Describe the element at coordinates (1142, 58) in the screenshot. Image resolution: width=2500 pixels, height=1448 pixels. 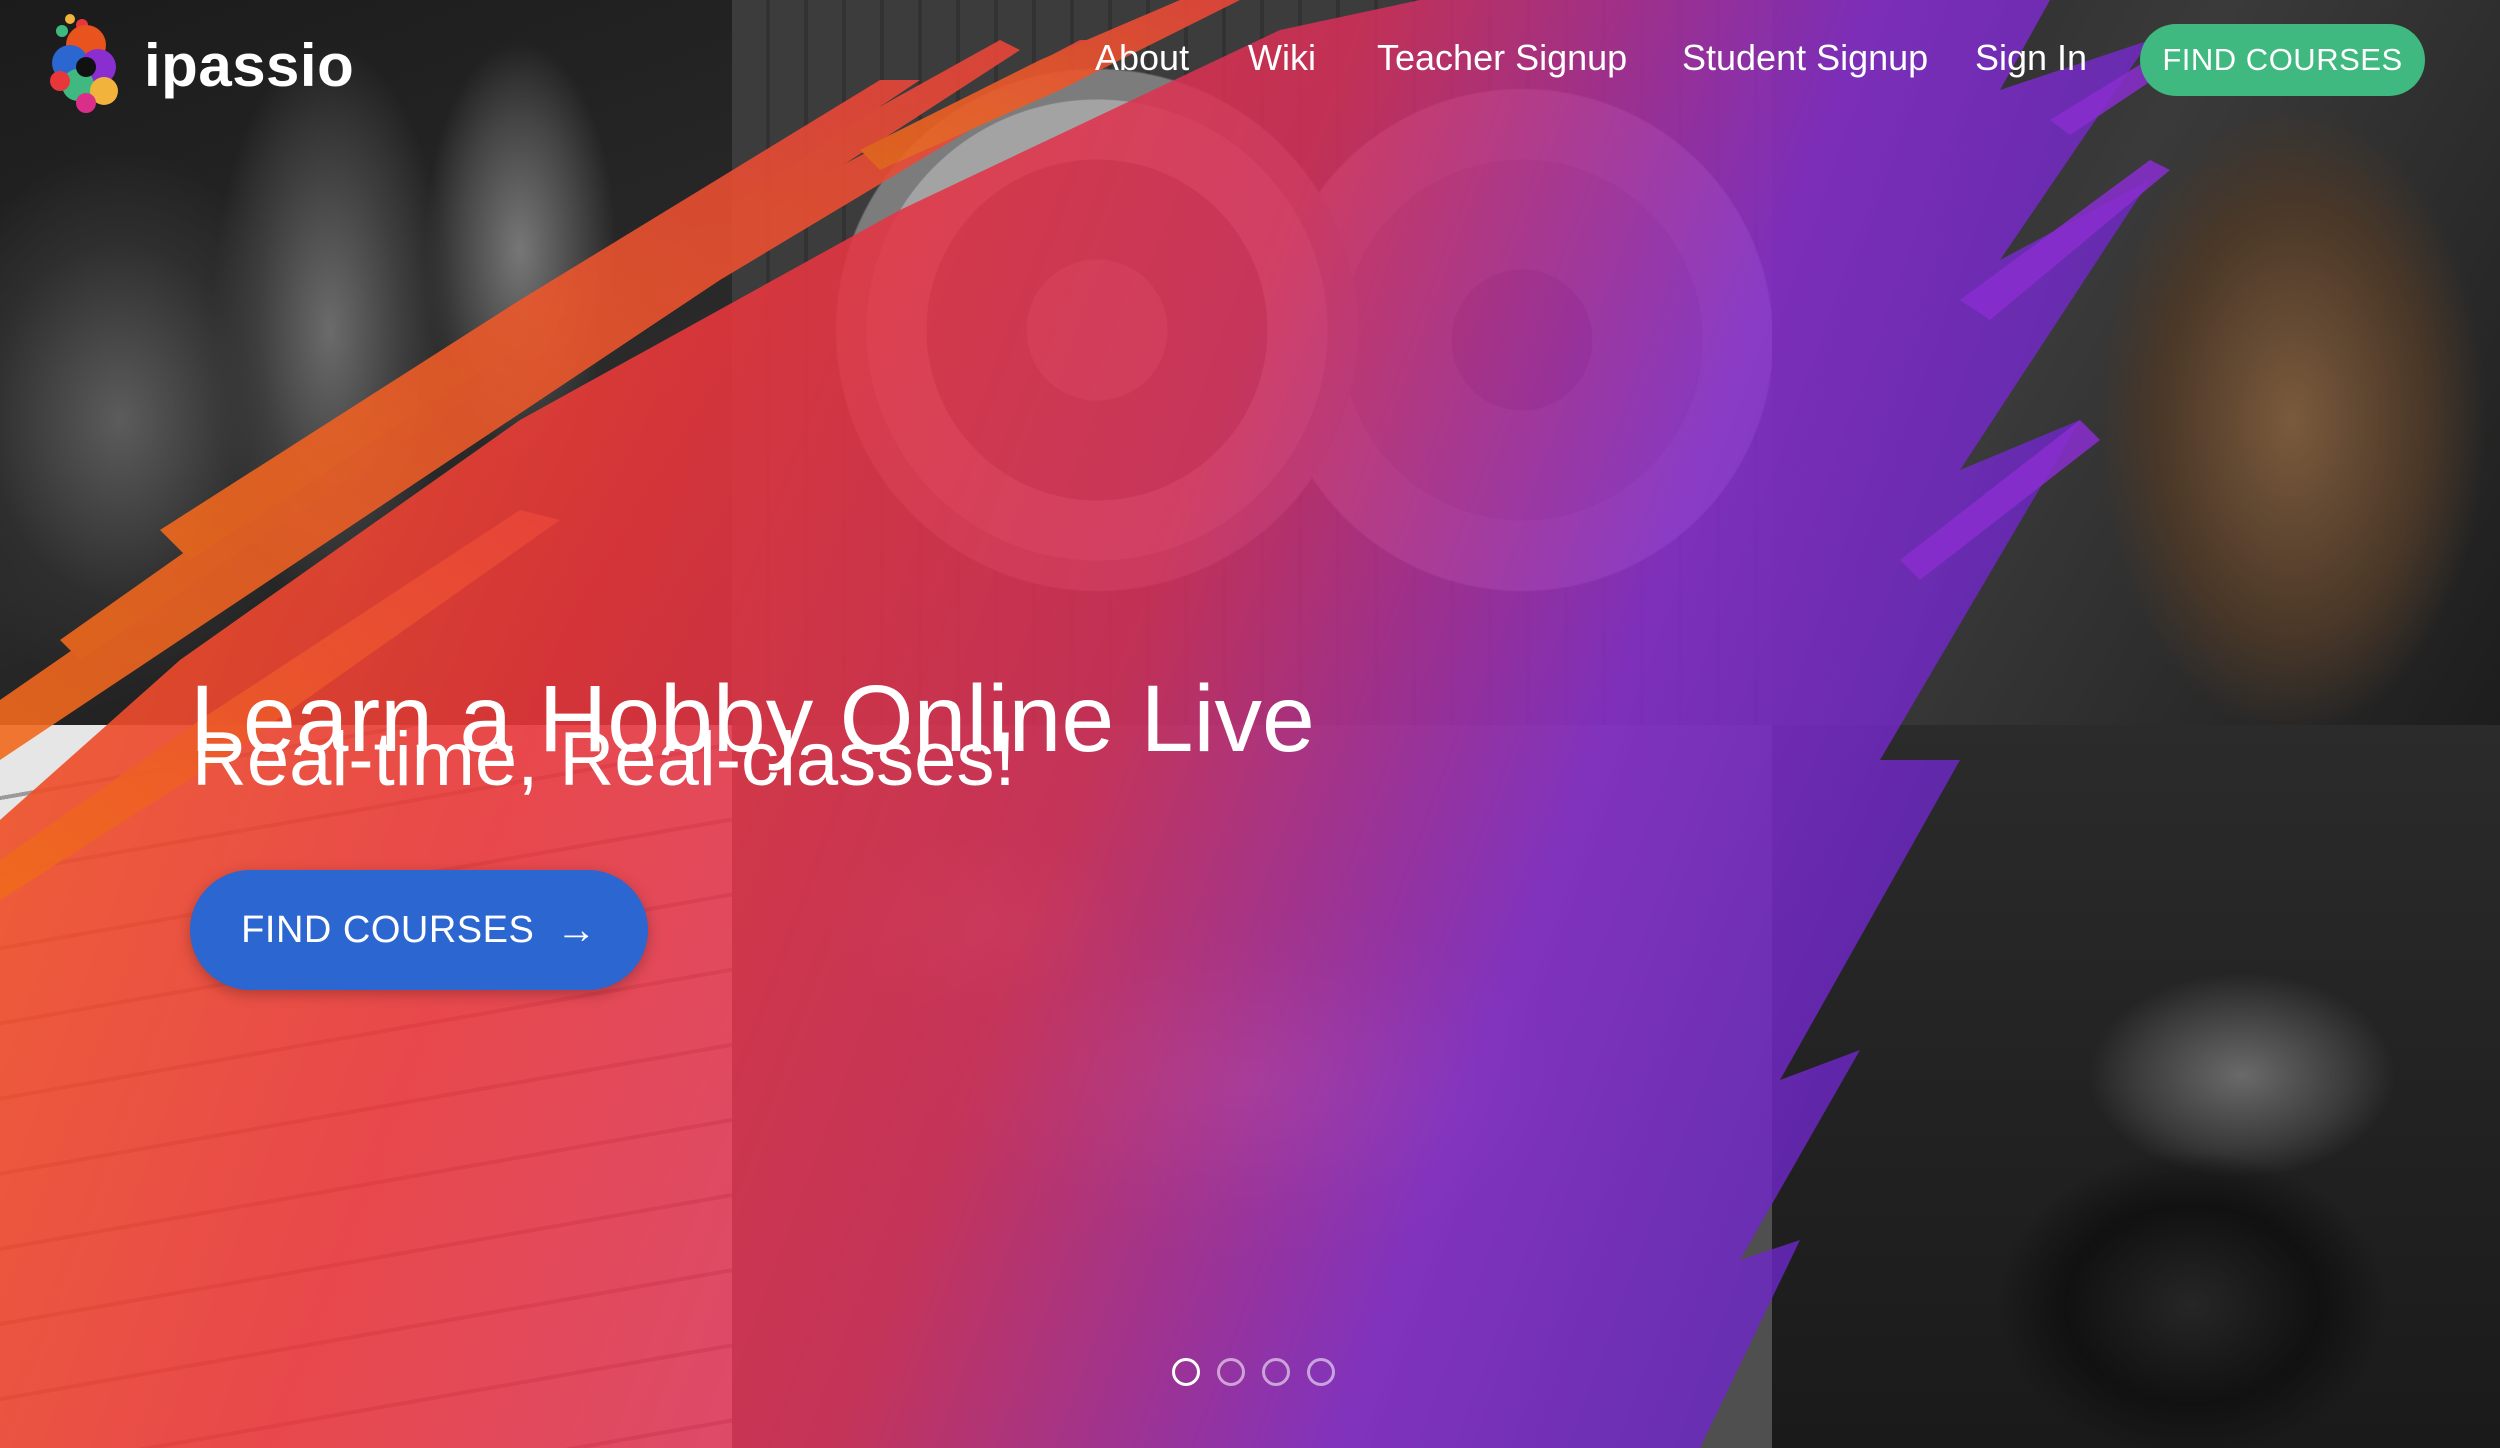
I see `nav-link-about: About` at that location.